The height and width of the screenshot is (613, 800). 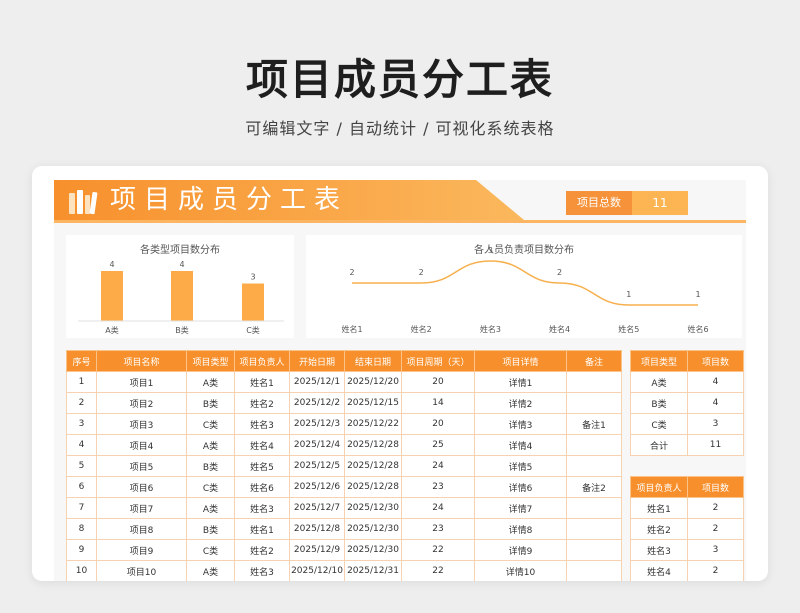 I want to click on project-cell: 姓名5, so click(x=262, y=466).